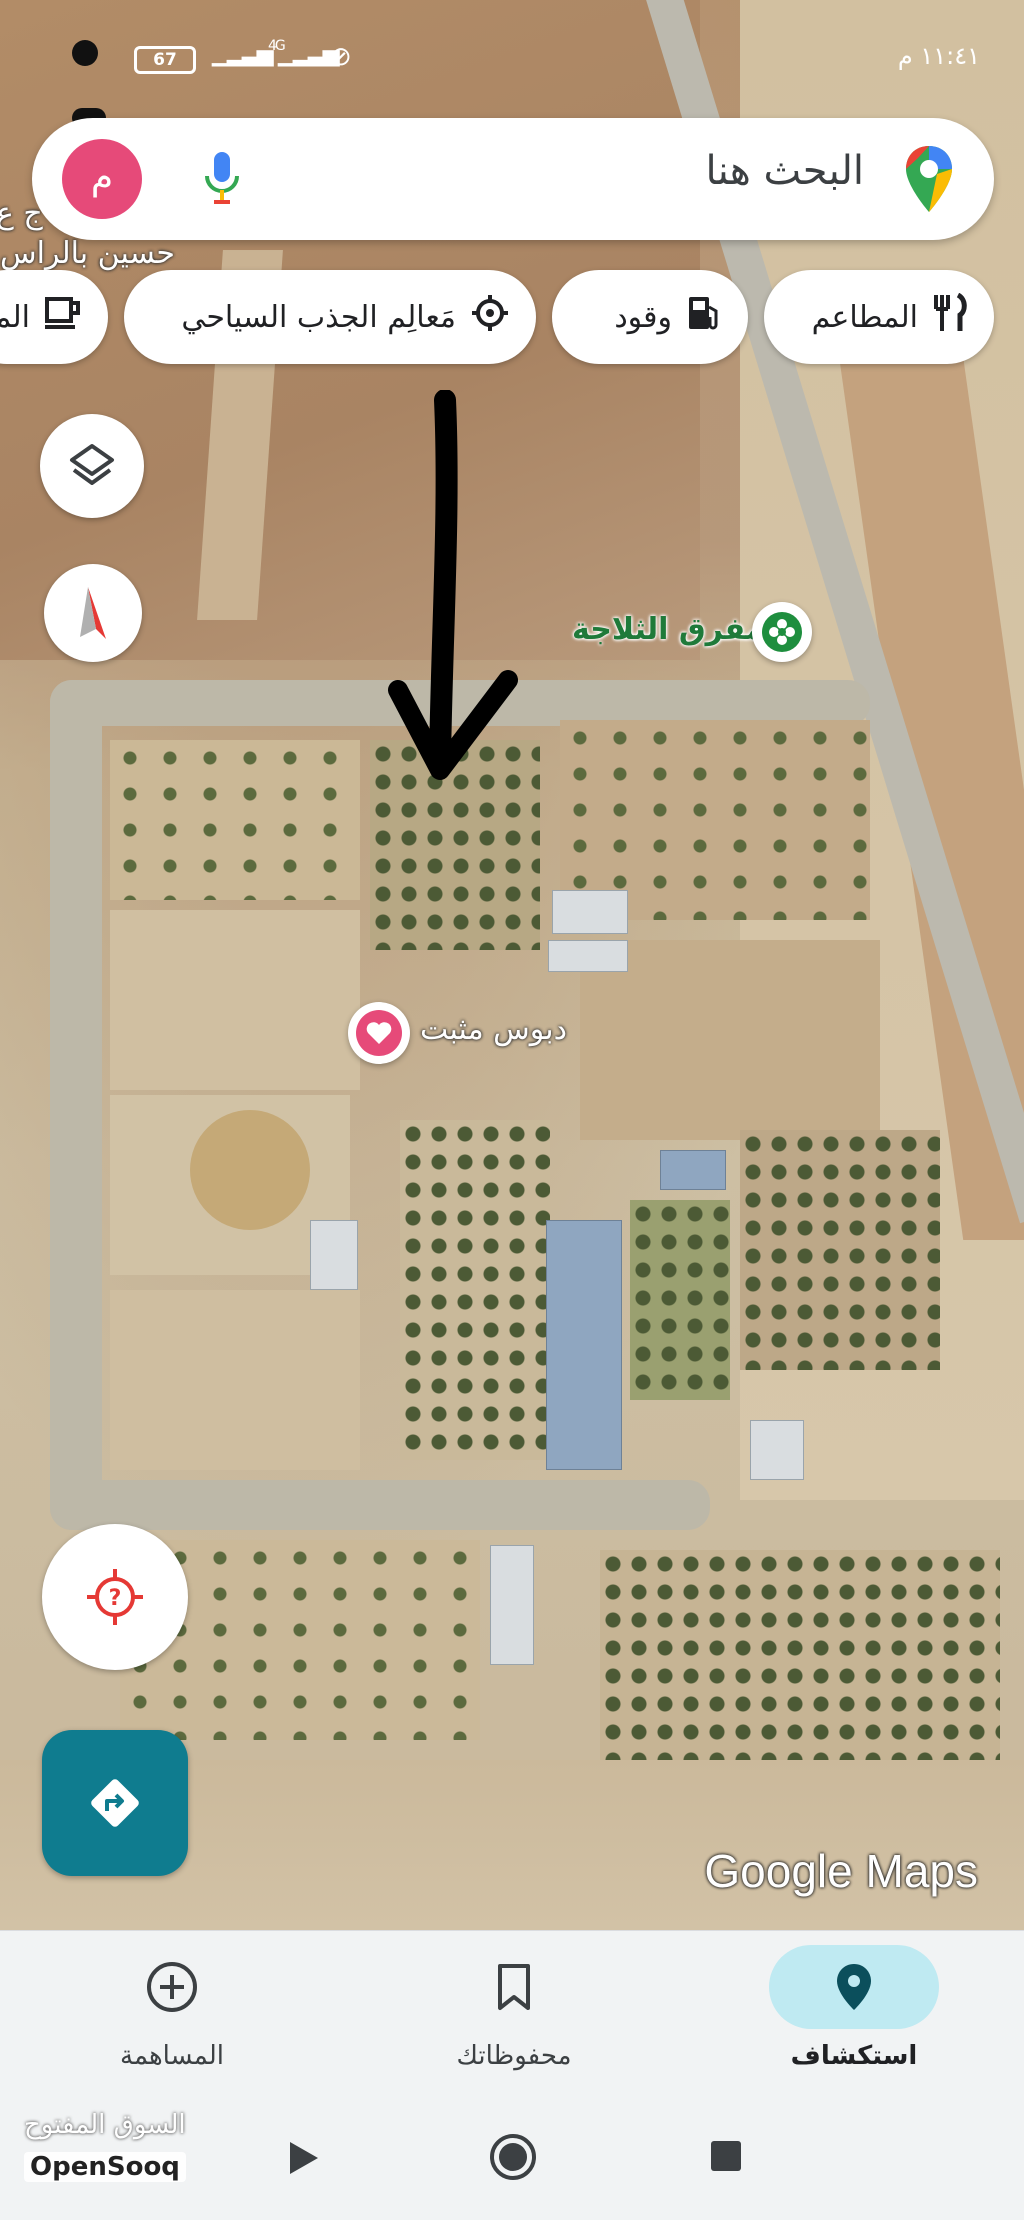 The height and width of the screenshot is (2220, 1024). Describe the element at coordinates (493, 1029) in the screenshot. I see `pinned-label: دبوس مثبت` at that location.